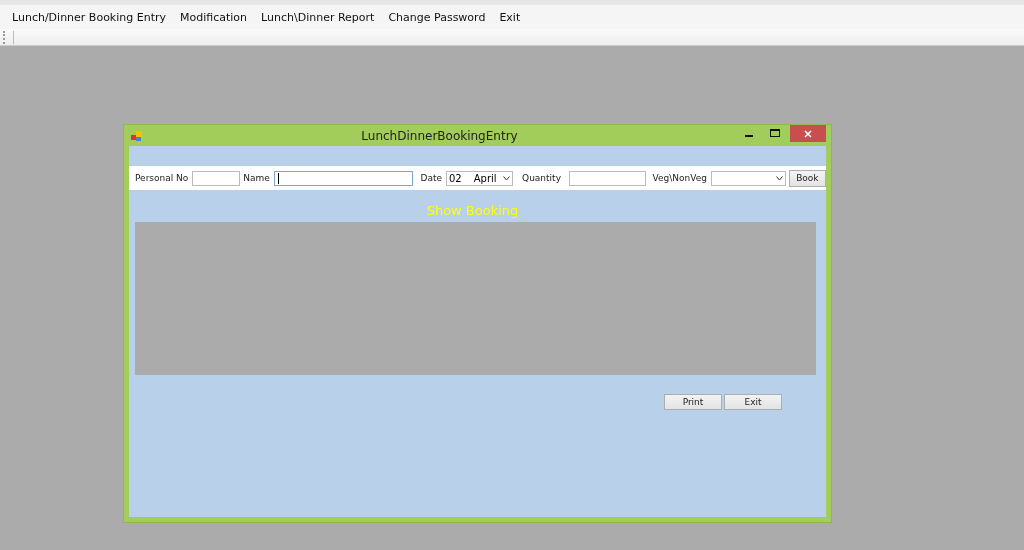 The width and height of the screenshot is (1024, 550). I want to click on field-label: Quantity, so click(541, 178).